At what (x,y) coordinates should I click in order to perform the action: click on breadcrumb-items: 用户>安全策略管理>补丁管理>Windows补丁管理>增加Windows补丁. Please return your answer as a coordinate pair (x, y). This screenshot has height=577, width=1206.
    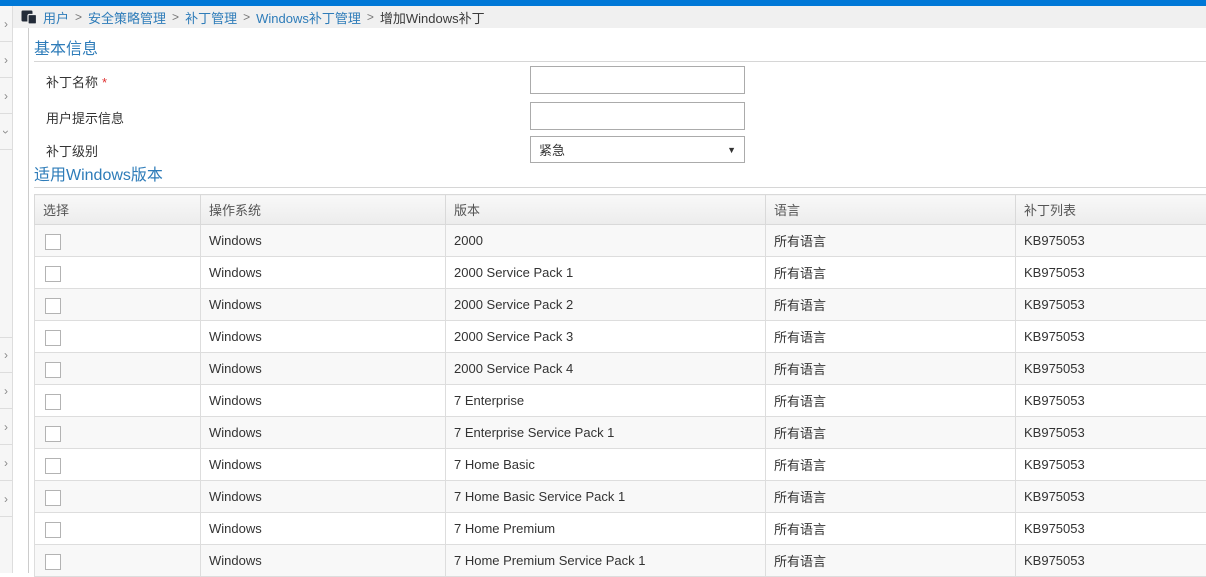
    Looking at the image, I should click on (264, 17).